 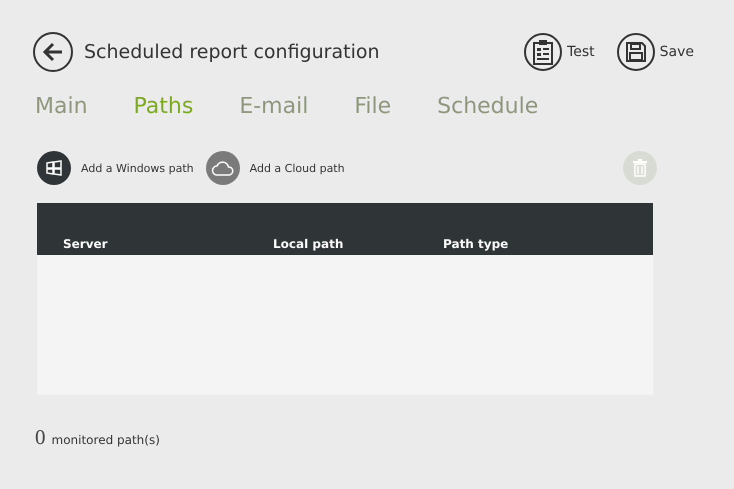 What do you see at coordinates (164, 106) in the screenshot?
I see `tab: Paths` at bounding box center [164, 106].